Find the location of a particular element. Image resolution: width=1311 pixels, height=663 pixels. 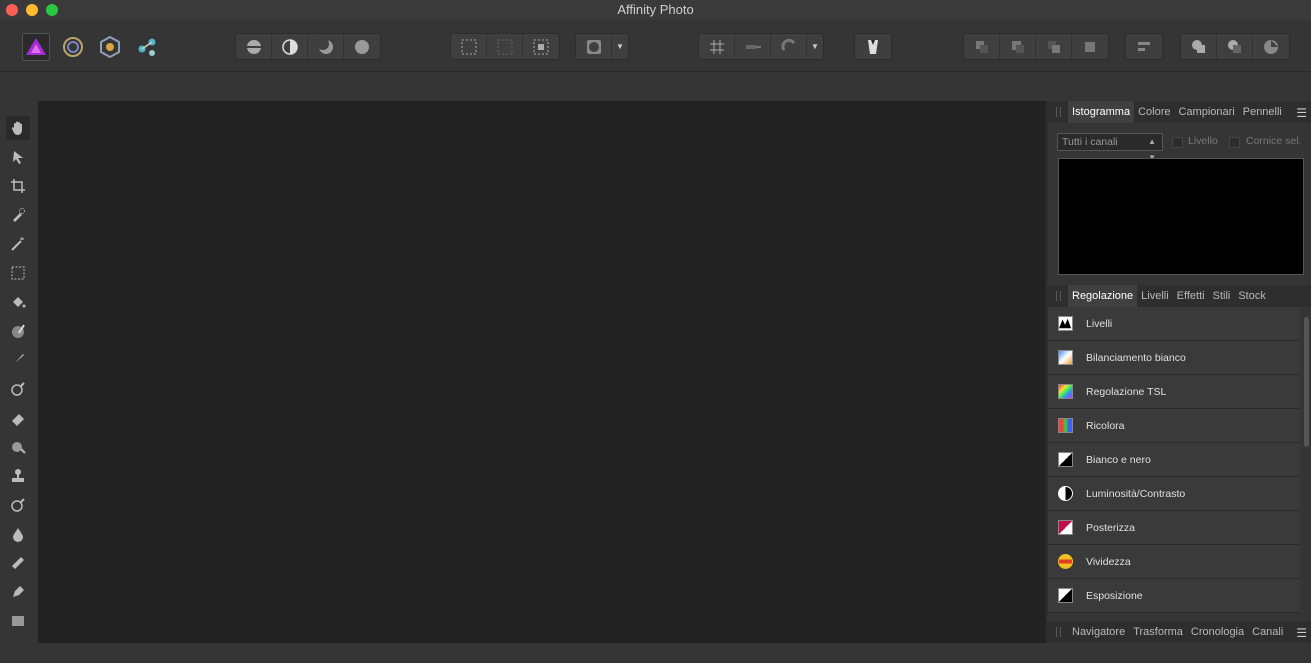

tab-canali: Canali is located at coordinates (1267, 632).